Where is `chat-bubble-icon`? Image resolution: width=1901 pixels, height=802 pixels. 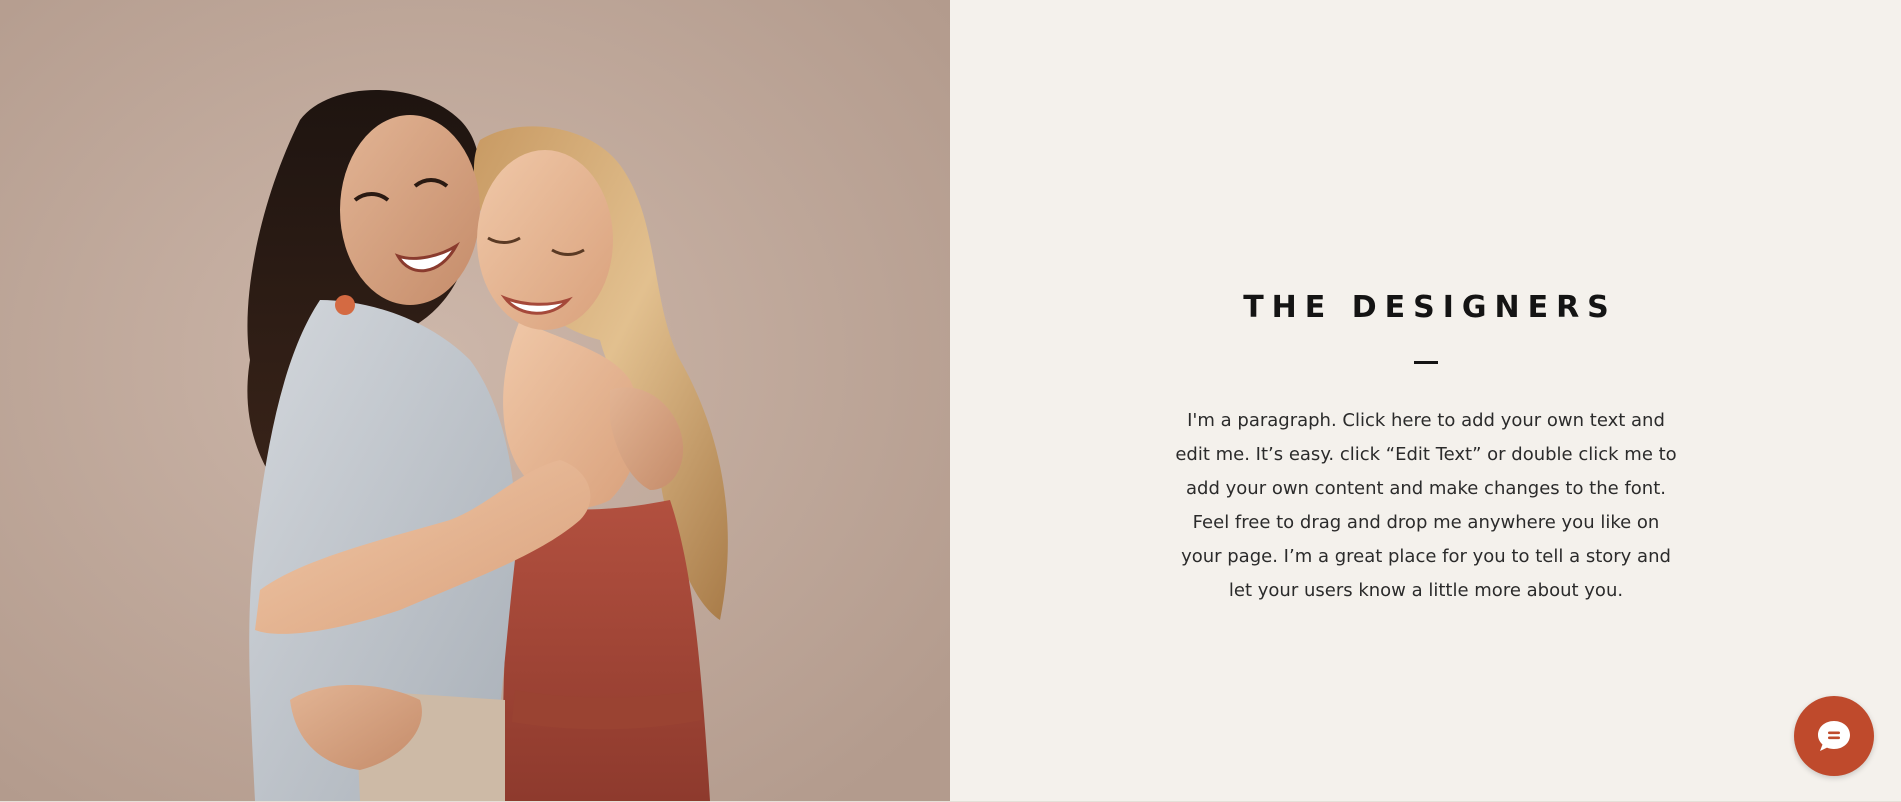
chat-bubble-icon is located at coordinates (1834, 736).